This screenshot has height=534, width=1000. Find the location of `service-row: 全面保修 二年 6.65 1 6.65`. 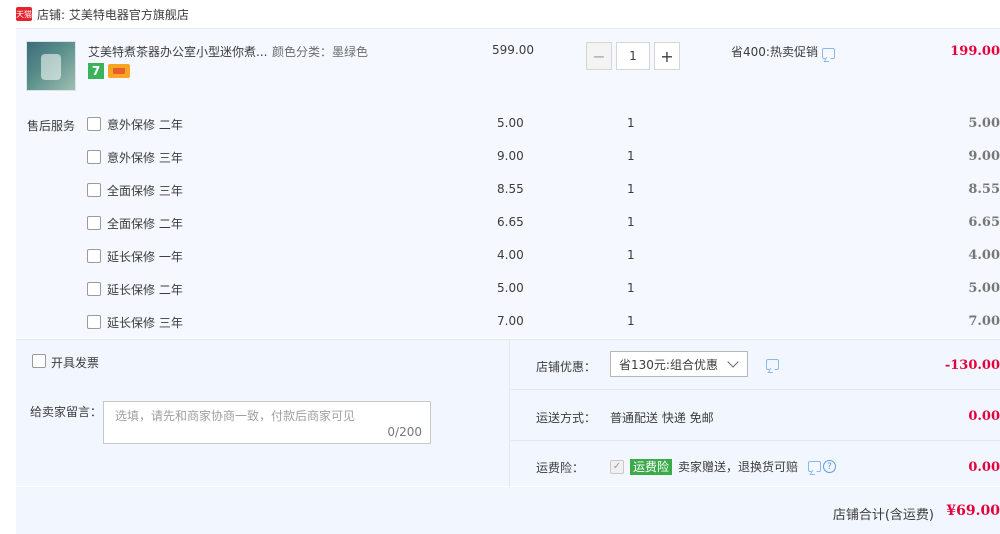

service-row: 全面保修 二年 6.65 1 6.65 is located at coordinates (508, 224).